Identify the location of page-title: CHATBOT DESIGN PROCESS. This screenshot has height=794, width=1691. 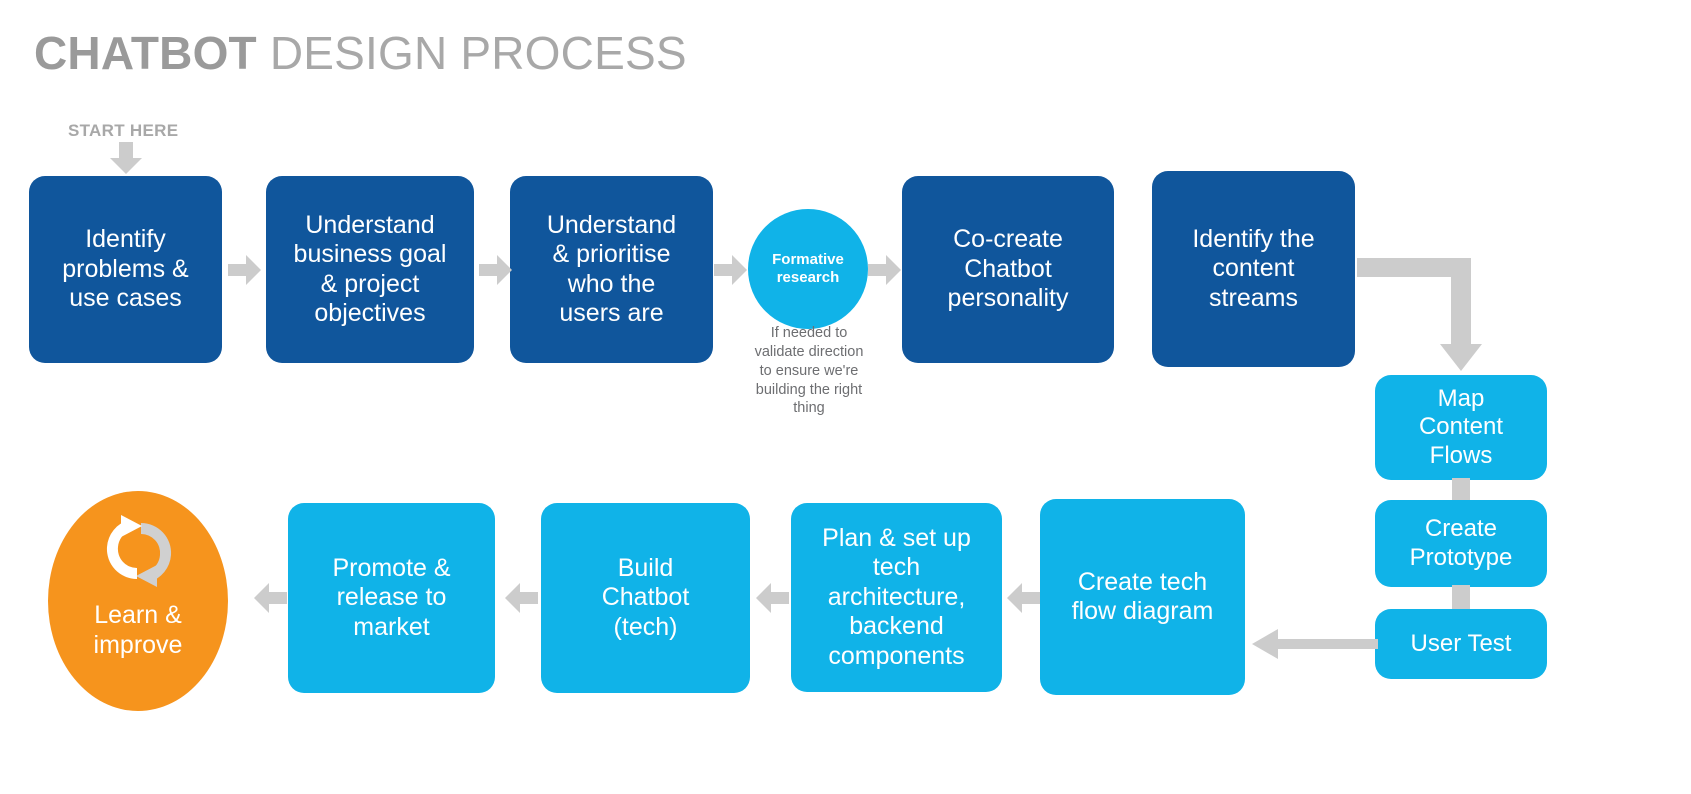
(360, 53).